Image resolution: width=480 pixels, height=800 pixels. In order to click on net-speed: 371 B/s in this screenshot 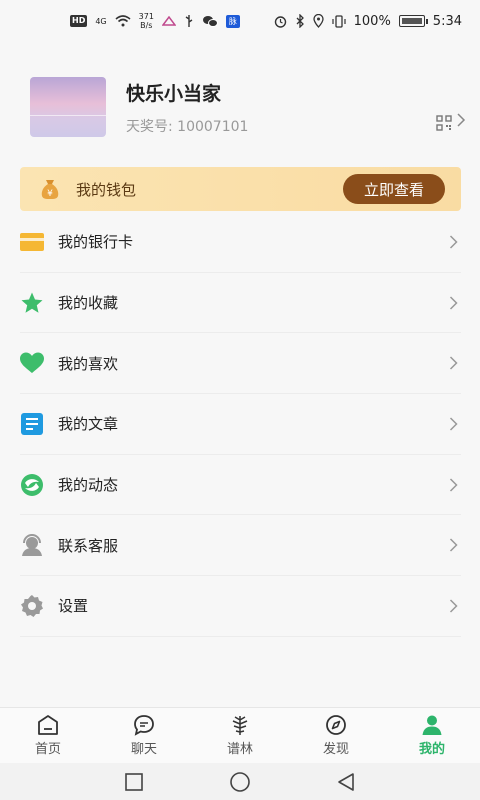, I will do `click(146, 21)`.